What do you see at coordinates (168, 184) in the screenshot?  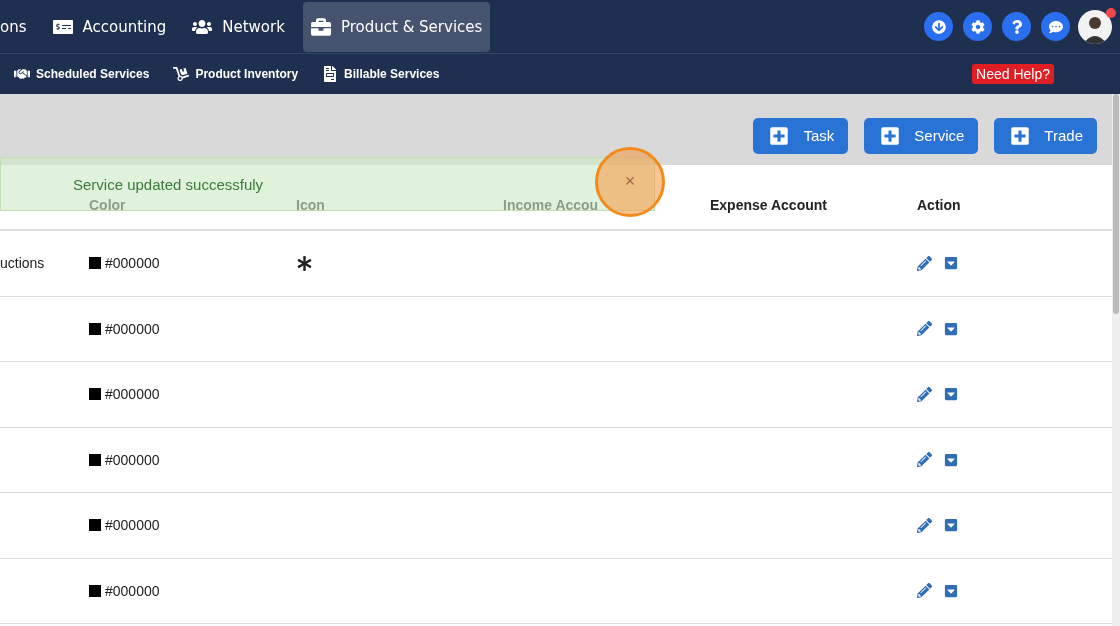 I see `toast-message: Service updated successfuly` at bounding box center [168, 184].